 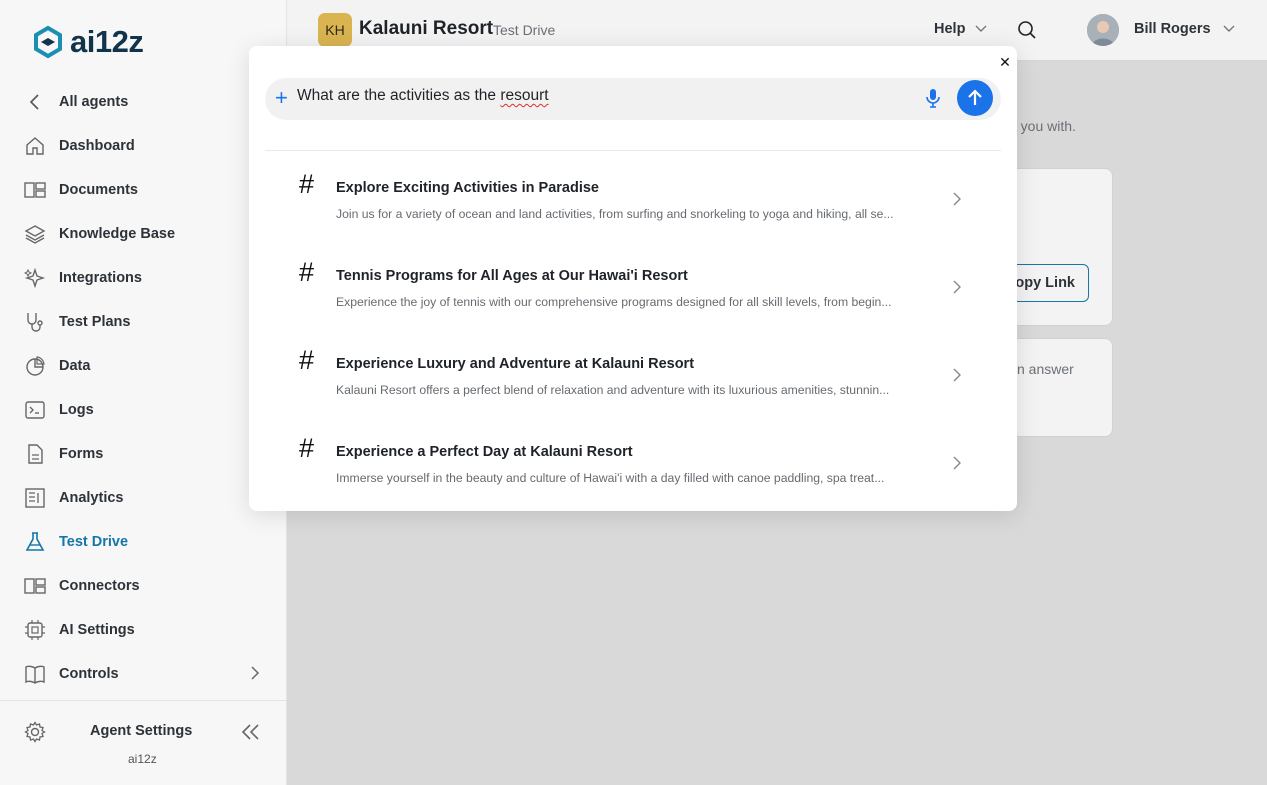 I want to click on user-name: Bill Rogers, so click(x=1172, y=29).